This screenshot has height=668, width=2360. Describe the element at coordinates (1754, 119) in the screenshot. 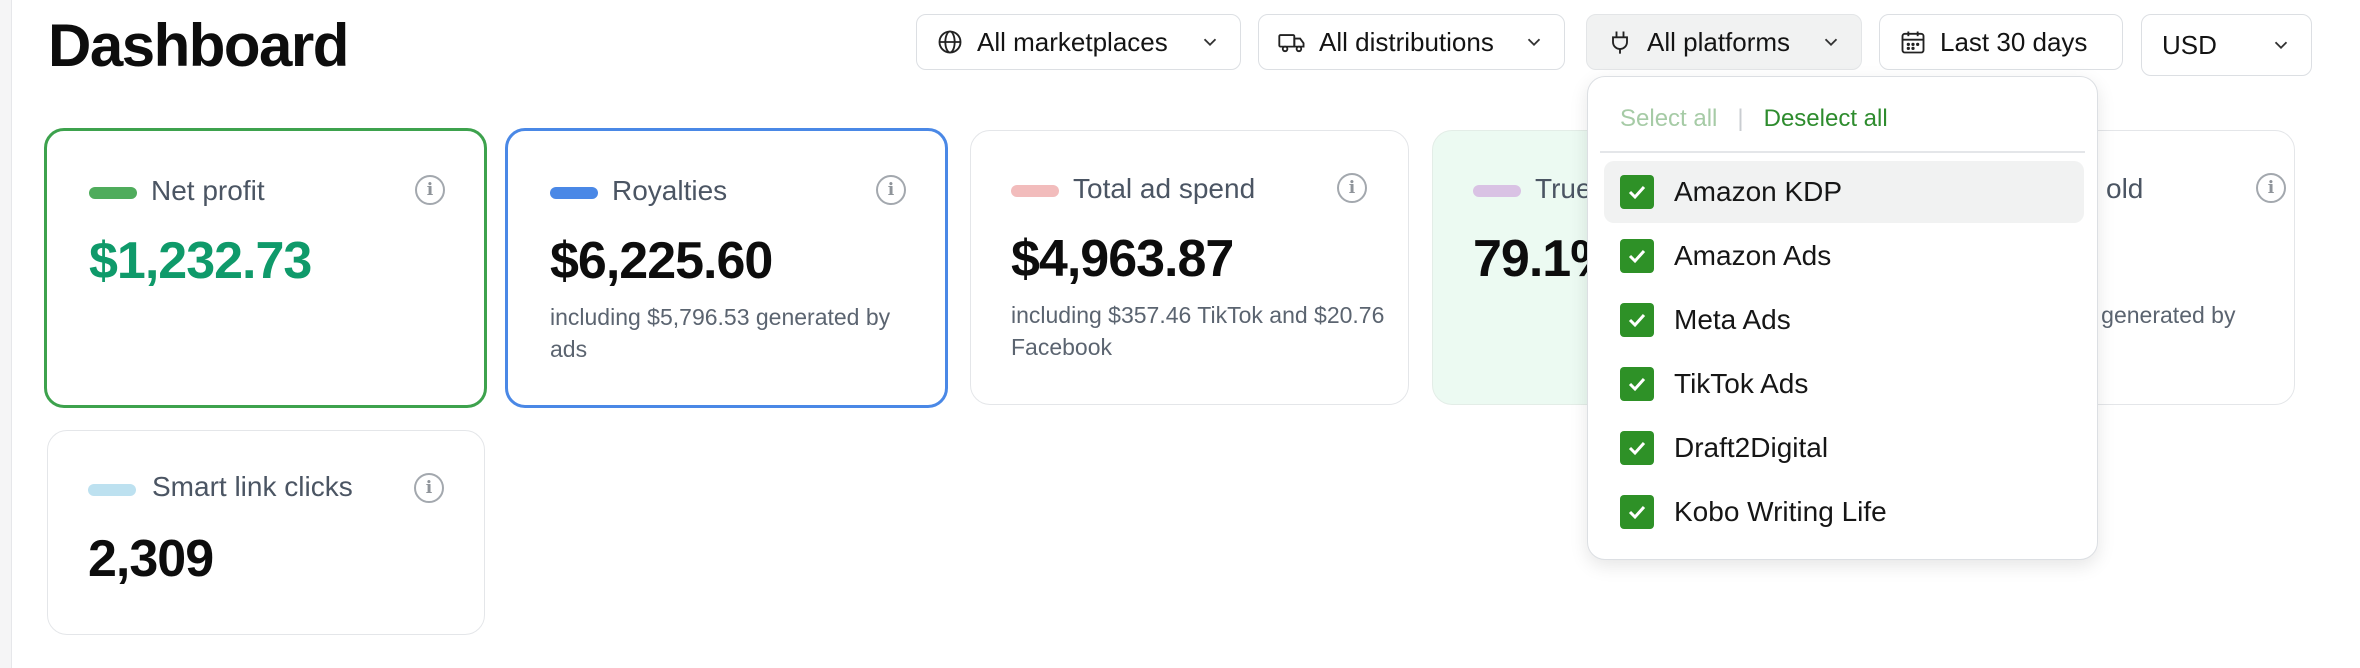

I see `dropdown-header: Select all | Deselect all` at that location.